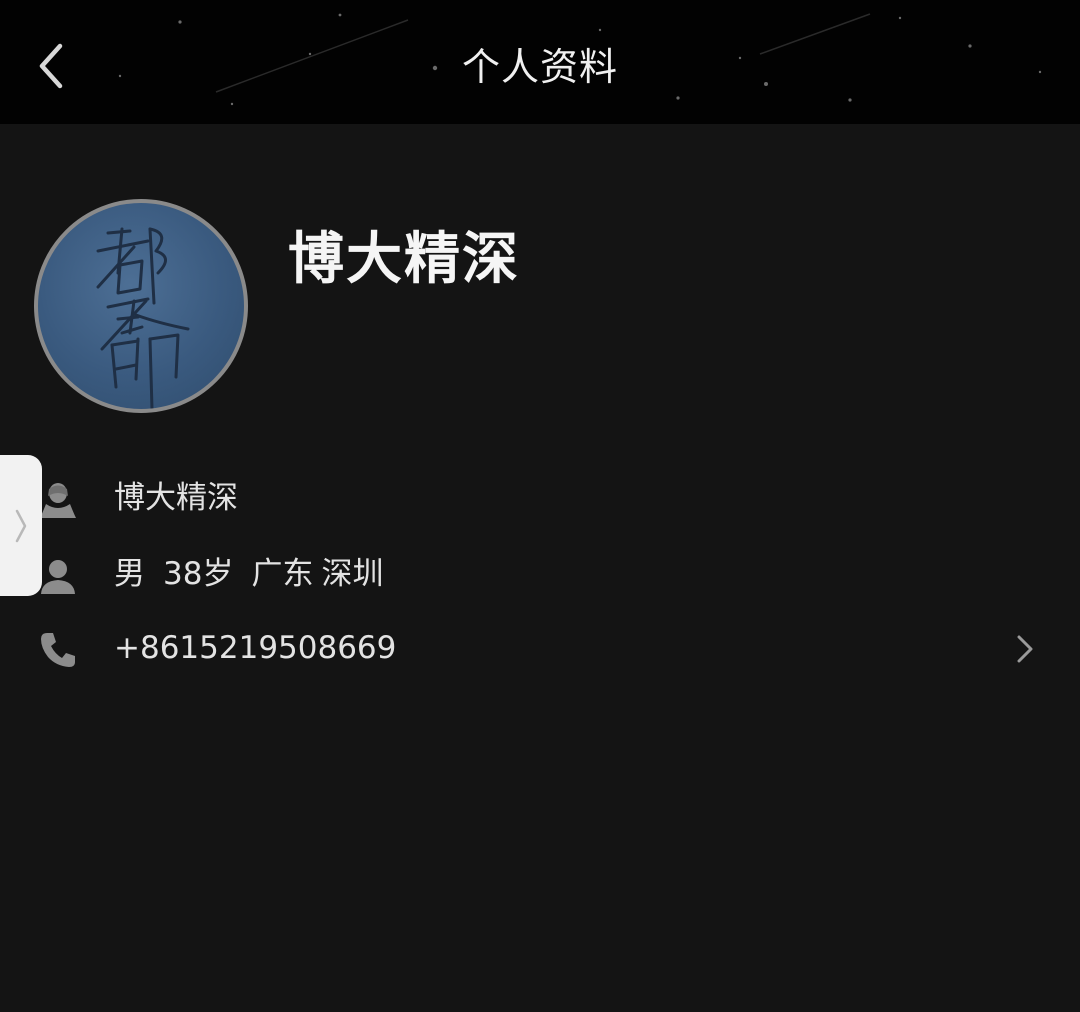 The height and width of the screenshot is (1012, 1080). What do you see at coordinates (176, 498) in the screenshot?
I see `nickname-text: 博大精深` at bounding box center [176, 498].